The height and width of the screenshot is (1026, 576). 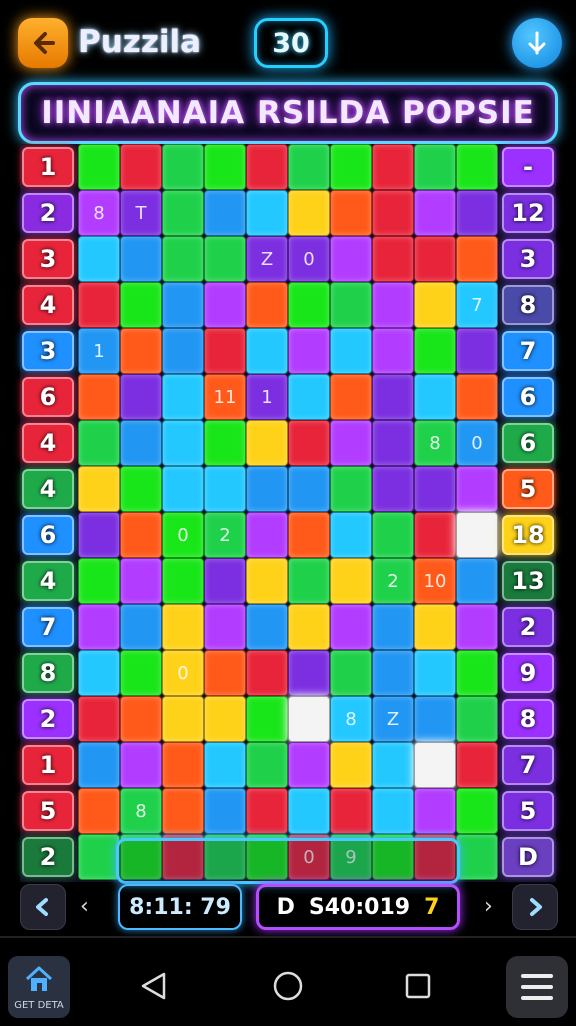 What do you see at coordinates (183, 535) in the screenshot?
I see `puzzle-piece: 0` at bounding box center [183, 535].